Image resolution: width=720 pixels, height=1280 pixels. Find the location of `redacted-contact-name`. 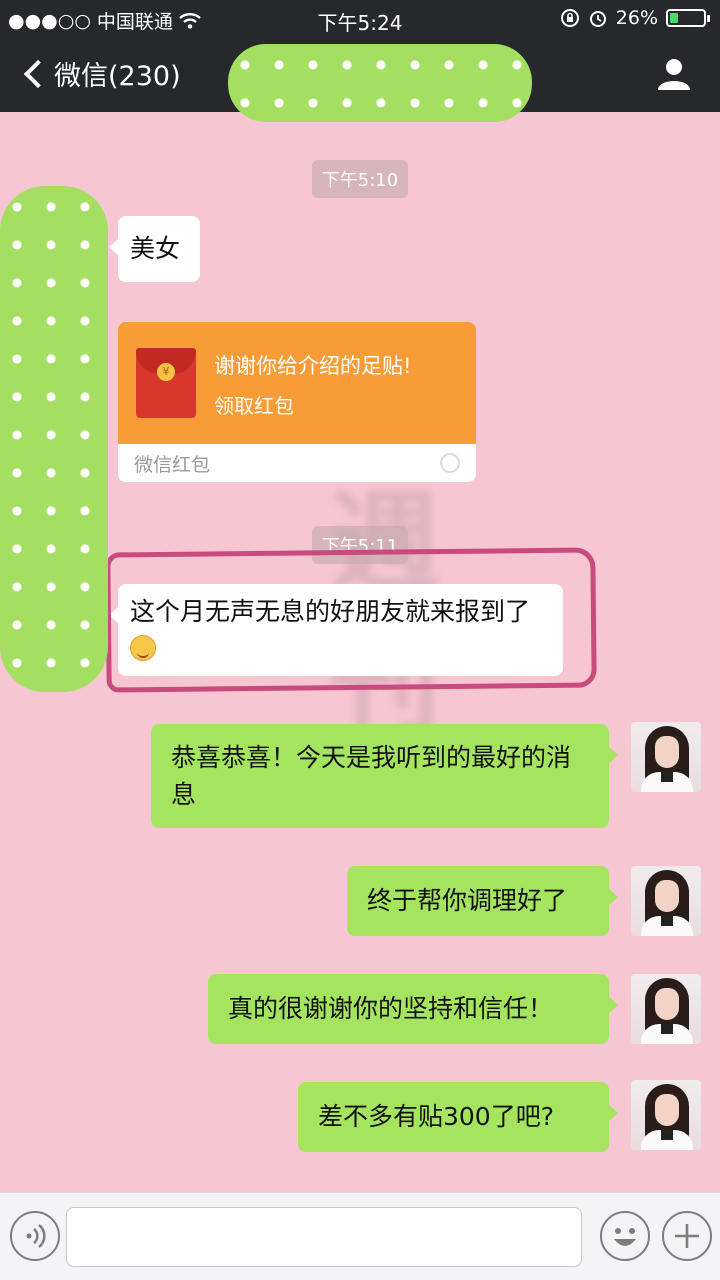

redacted-contact-name is located at coordinates (380, 83).